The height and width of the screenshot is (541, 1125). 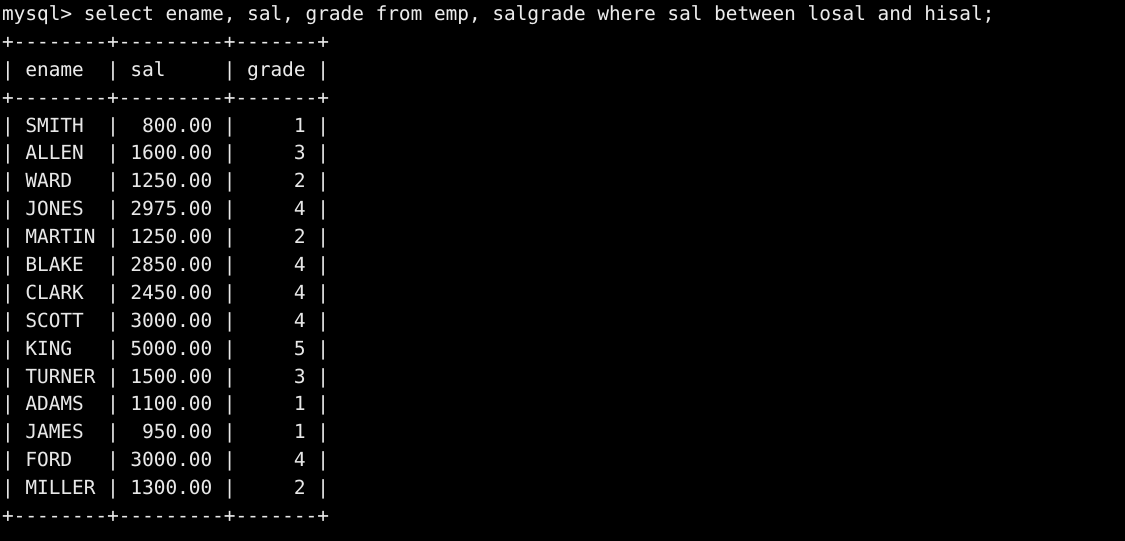 I want to click on table-row: | WARD | 1250.00 | 2 |, so click(x=165, y=181).